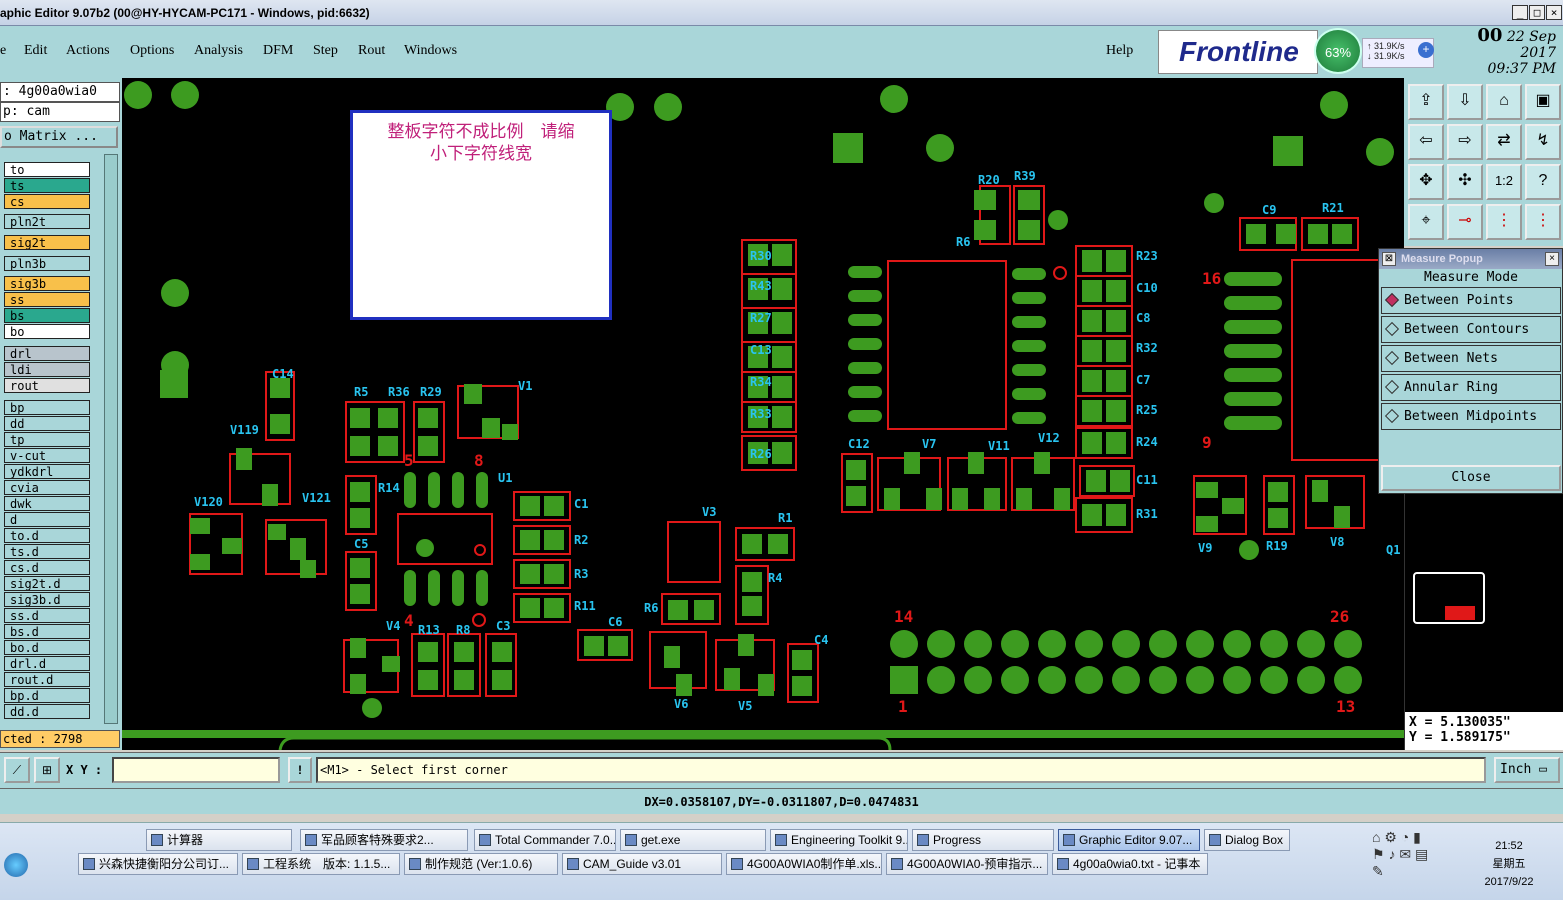 This screenshot has width=1563, height=900. I want to click on option-between-nets: Between Nets, so click(1471, 358).